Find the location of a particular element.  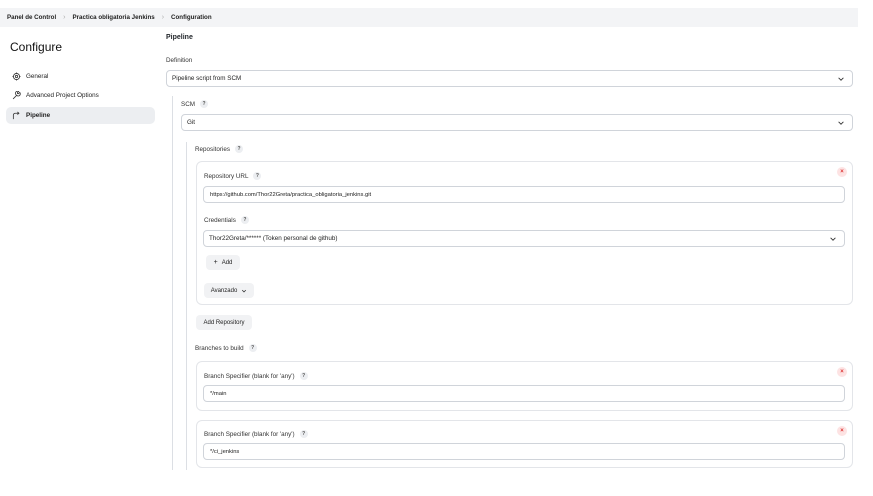

definition-select-value: Pipeline script from SCM is located at coordinates (207, 78).